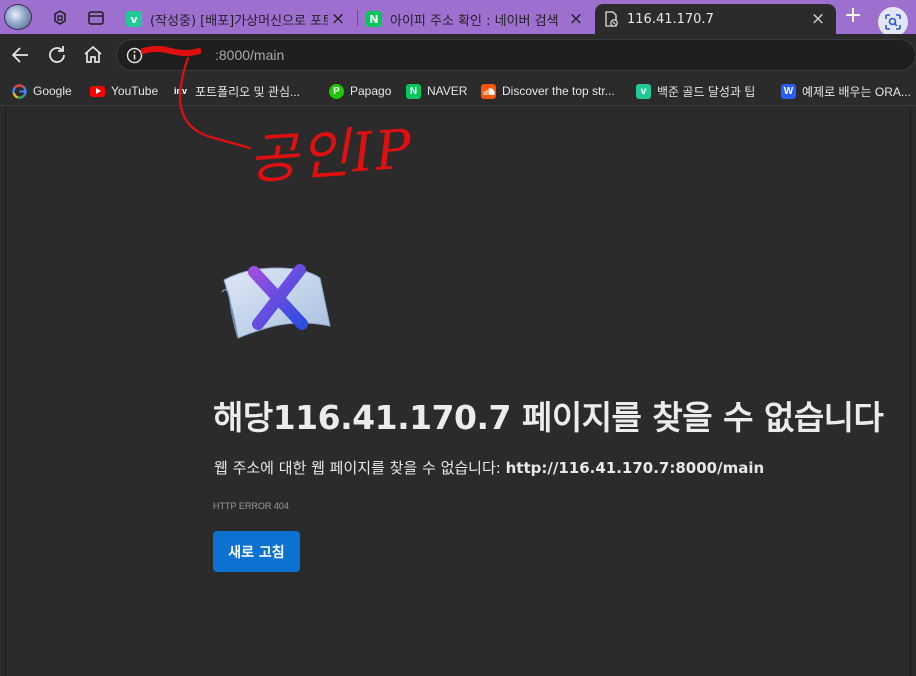 This screenshot has width=916, height=676. Describe the element at coordinates (788, 91) in the screenshot. I see `w-icon: W` at that location.